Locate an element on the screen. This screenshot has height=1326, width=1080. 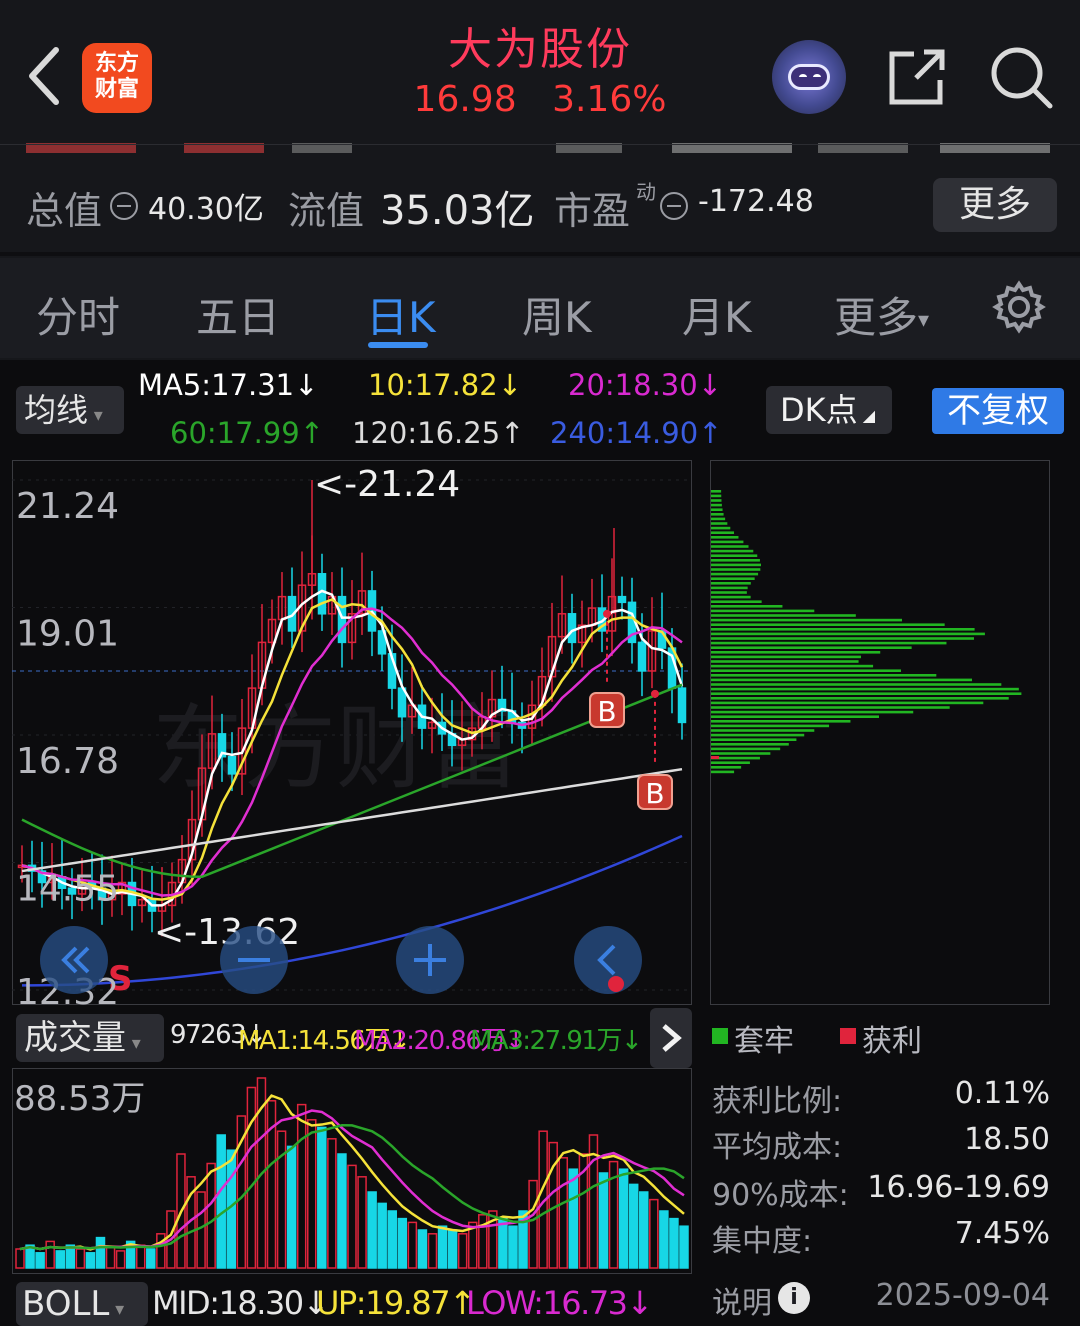
top-bar: 东方 财富 大为股份 16.98 3.16% is located at coordinates (540, 72).